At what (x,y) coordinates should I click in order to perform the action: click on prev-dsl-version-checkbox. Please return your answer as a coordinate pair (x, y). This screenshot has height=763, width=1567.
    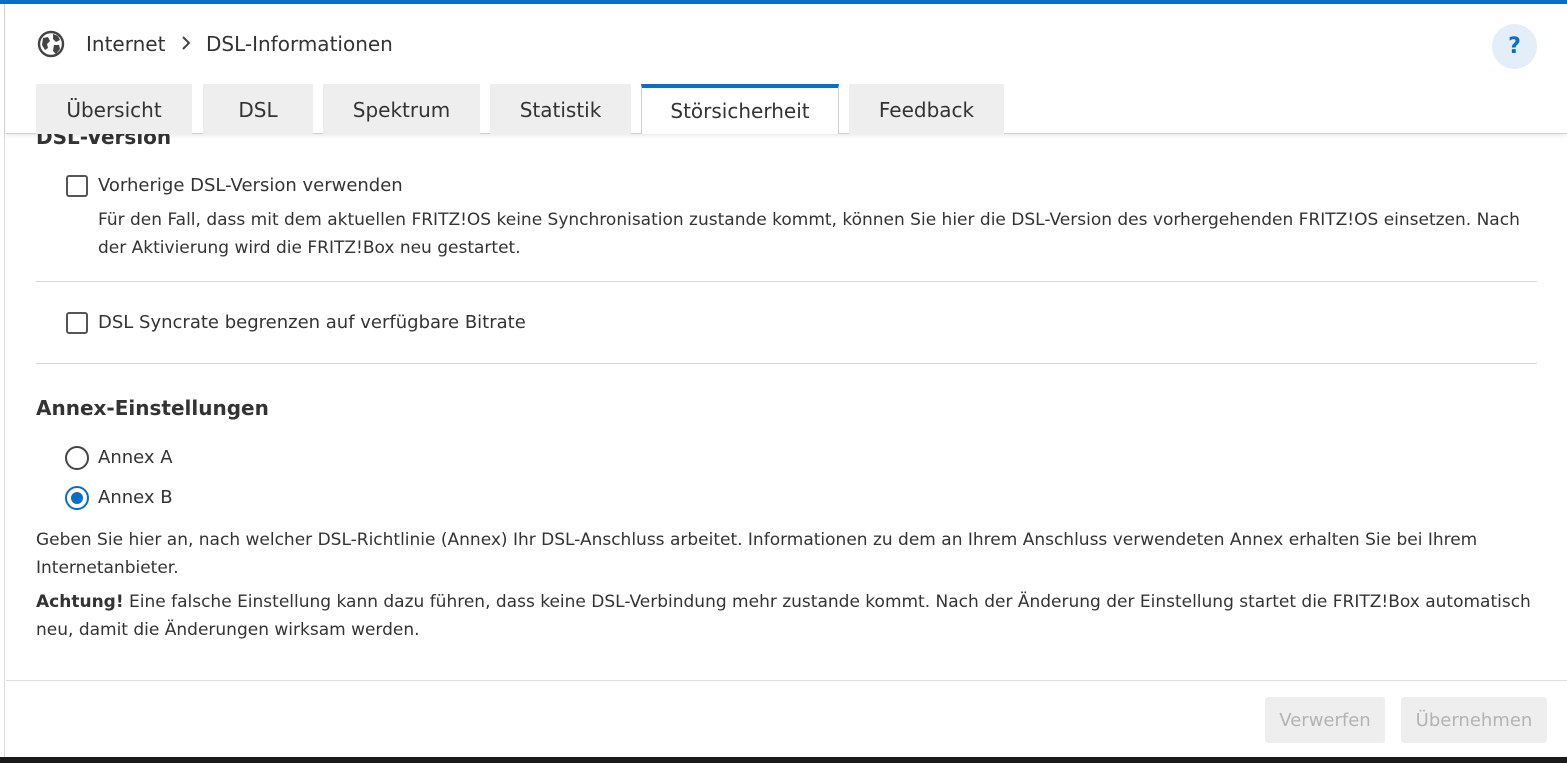
    Looking at the image, I should click on (77, 186).